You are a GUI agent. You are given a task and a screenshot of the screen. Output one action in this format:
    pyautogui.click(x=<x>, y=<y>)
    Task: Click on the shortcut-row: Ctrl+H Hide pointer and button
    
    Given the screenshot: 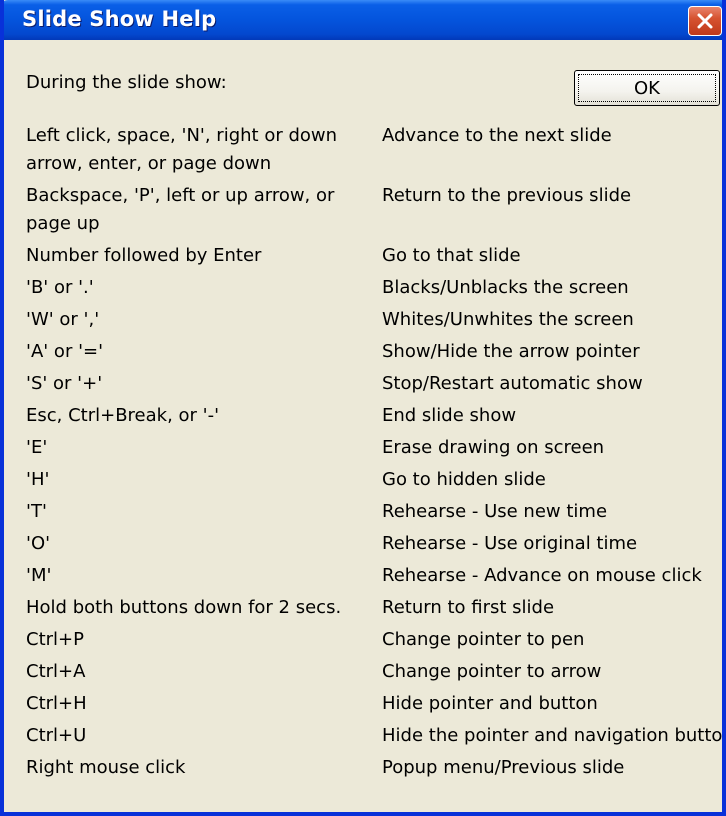 What is the action you would take?
    pyautogui.click(x=374, y=704)
    